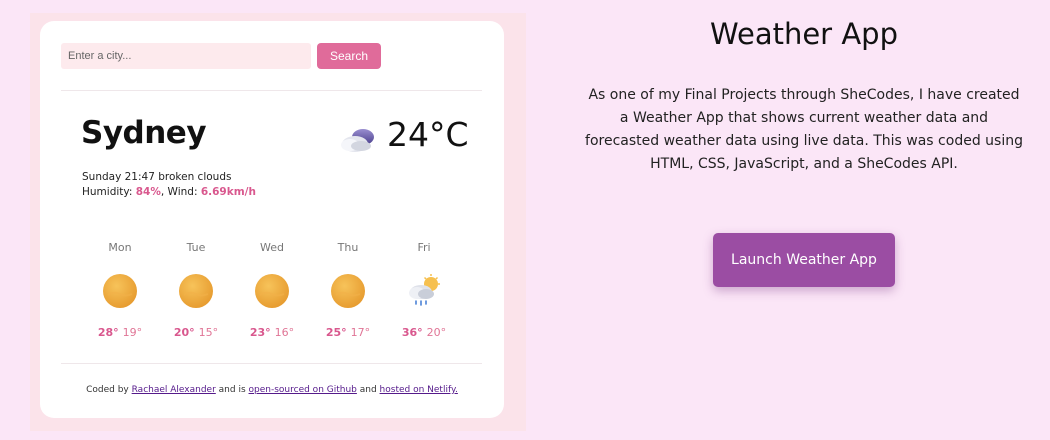 The width and height of the screenshot is (1050, 440). I want to click on footer-middle: and is, so click(232, 390).